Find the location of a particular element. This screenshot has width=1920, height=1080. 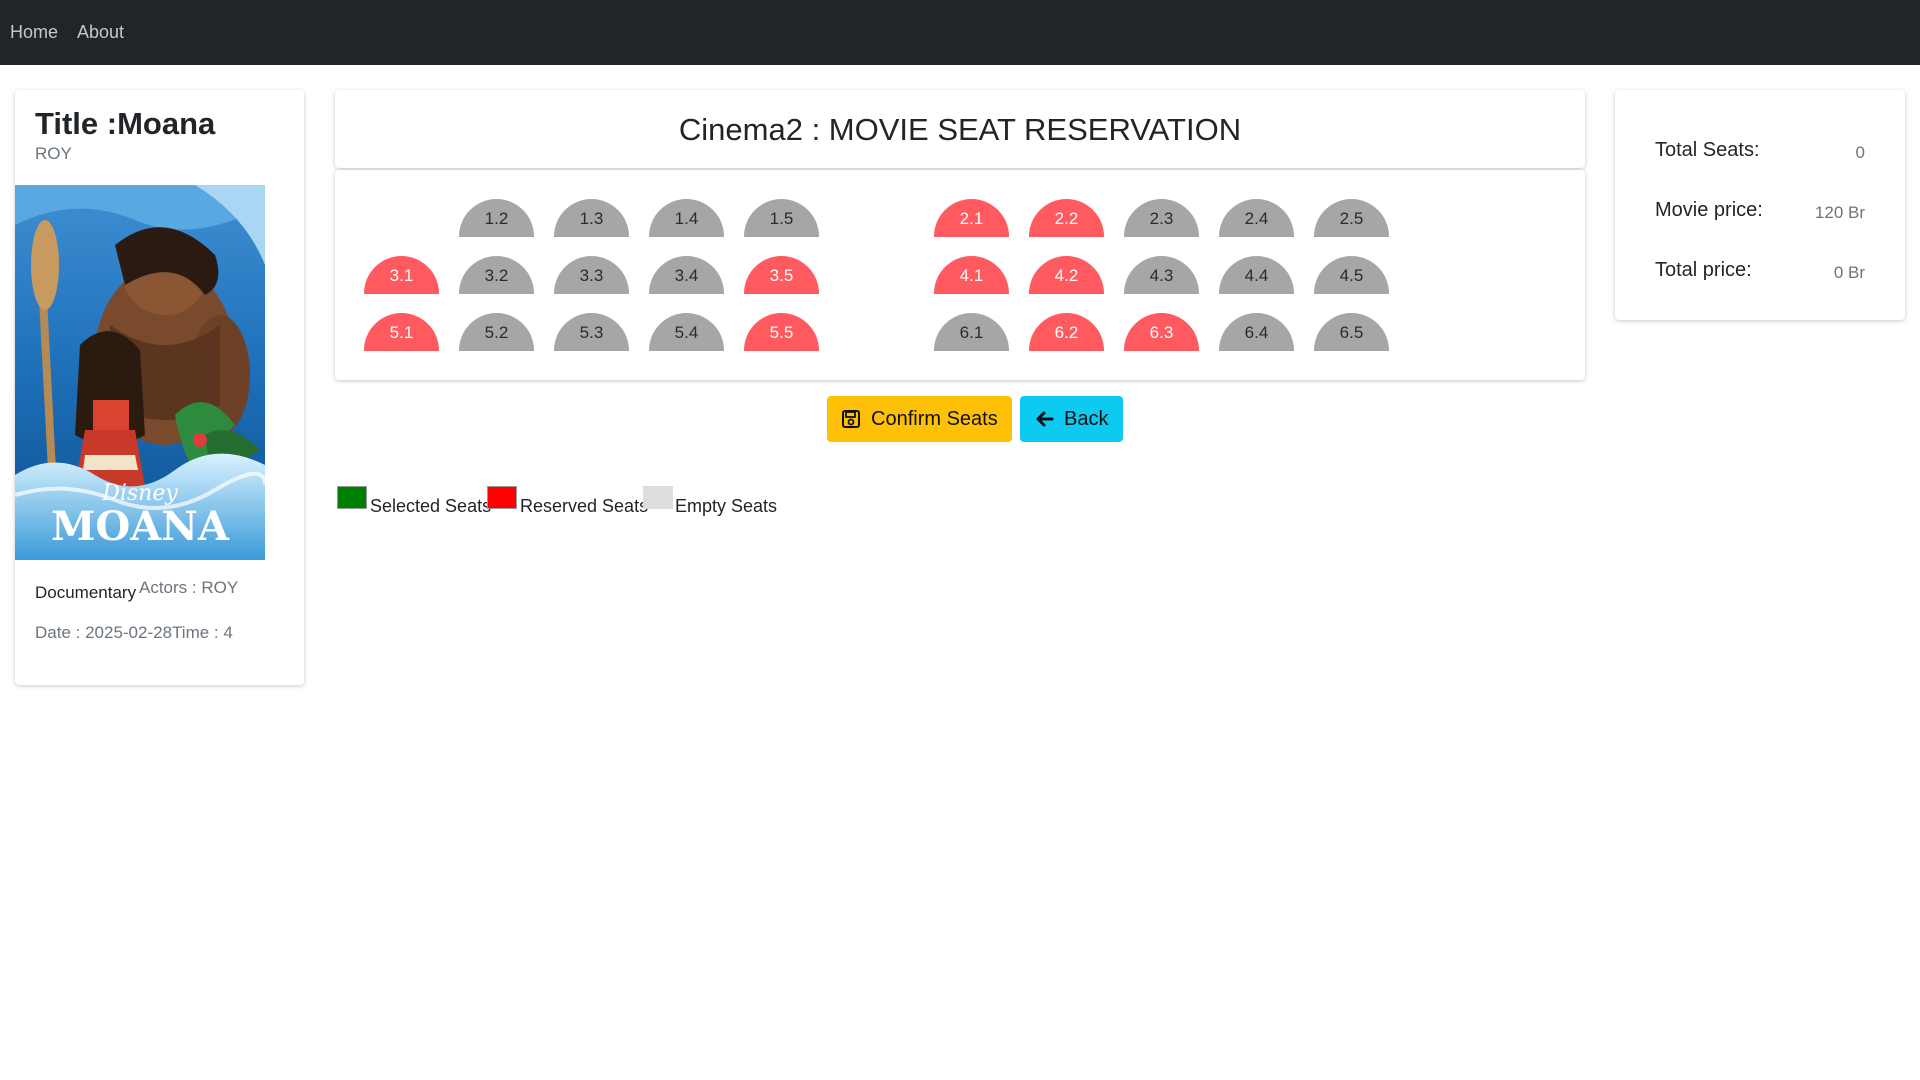

movie-actors: Actors : ROY is located at coordinates (189, 587).